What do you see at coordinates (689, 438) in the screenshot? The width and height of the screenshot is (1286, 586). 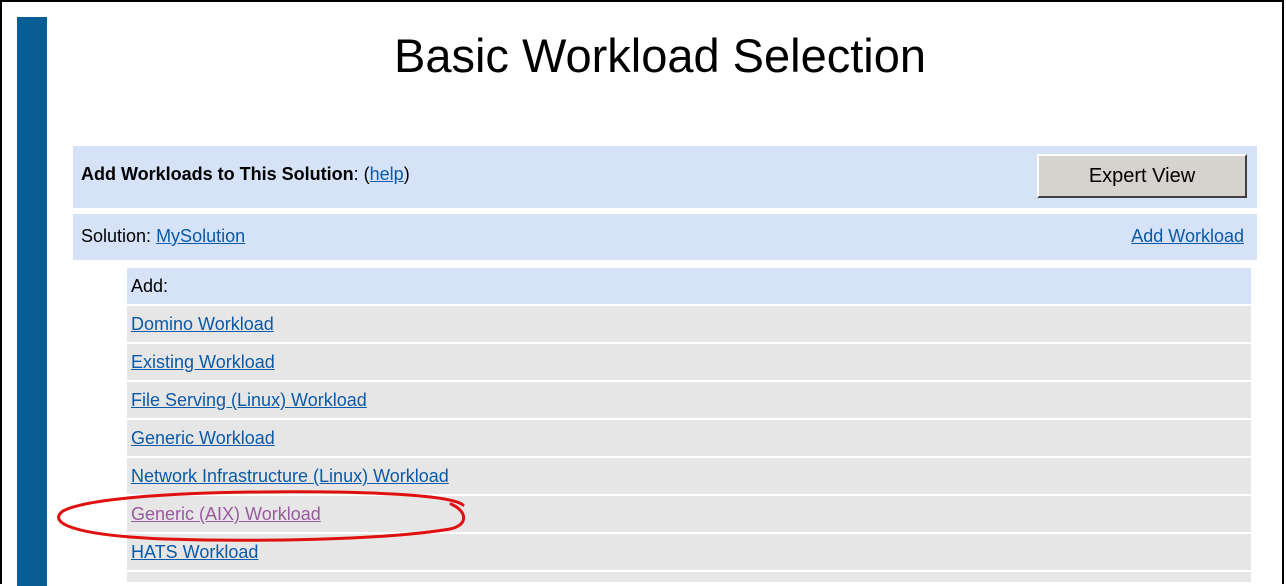 I see `list-item: Generic Workload` at bounding box center [689, 438].